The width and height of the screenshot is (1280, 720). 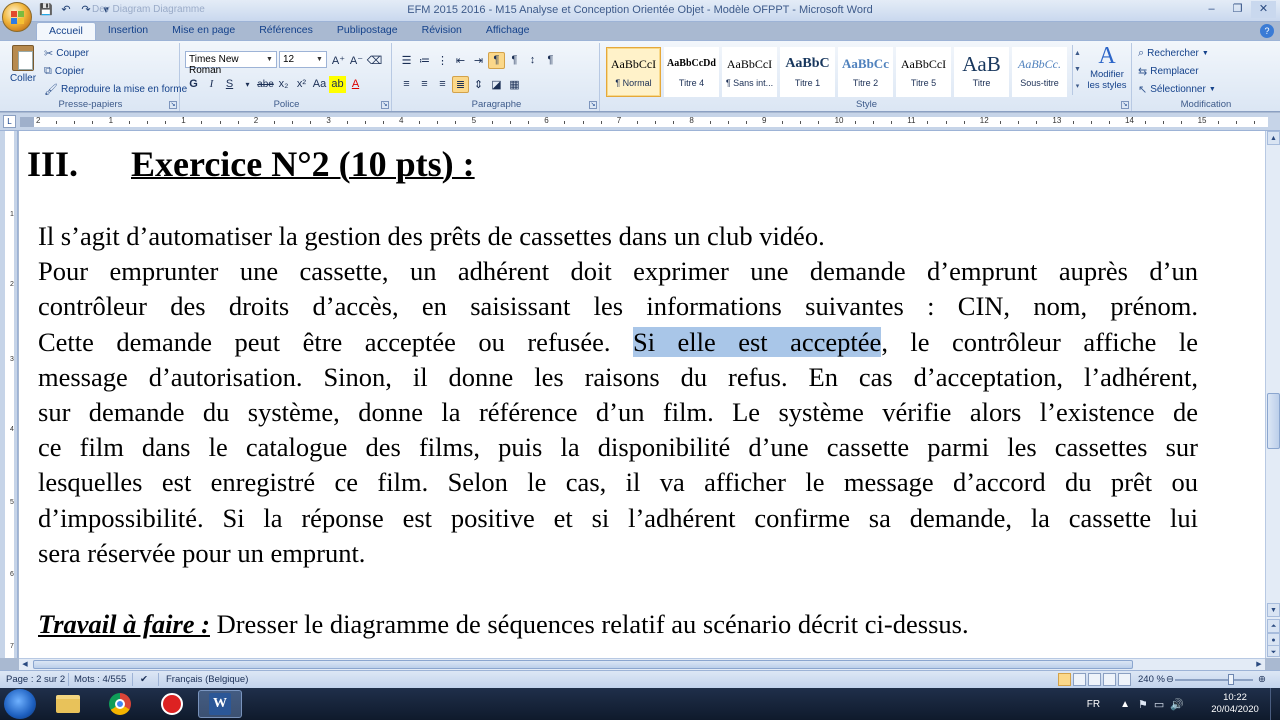 What do you see at coordinates (303, 59) in the screenshot?
I see `font-size-field: 12 ▼` at bounding box center [303, 59].